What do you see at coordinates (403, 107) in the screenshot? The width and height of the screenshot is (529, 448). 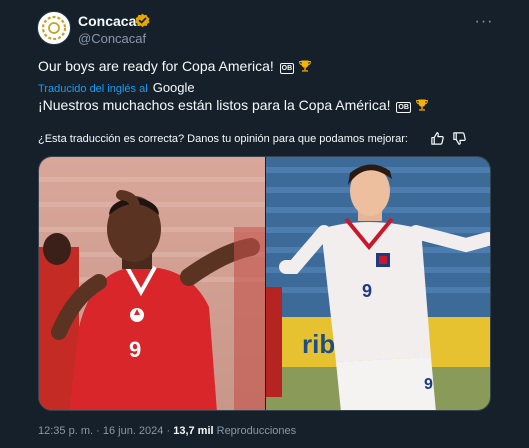 I see `ob-emoji-badge-translated: OB` at bounding box center [403, 107].